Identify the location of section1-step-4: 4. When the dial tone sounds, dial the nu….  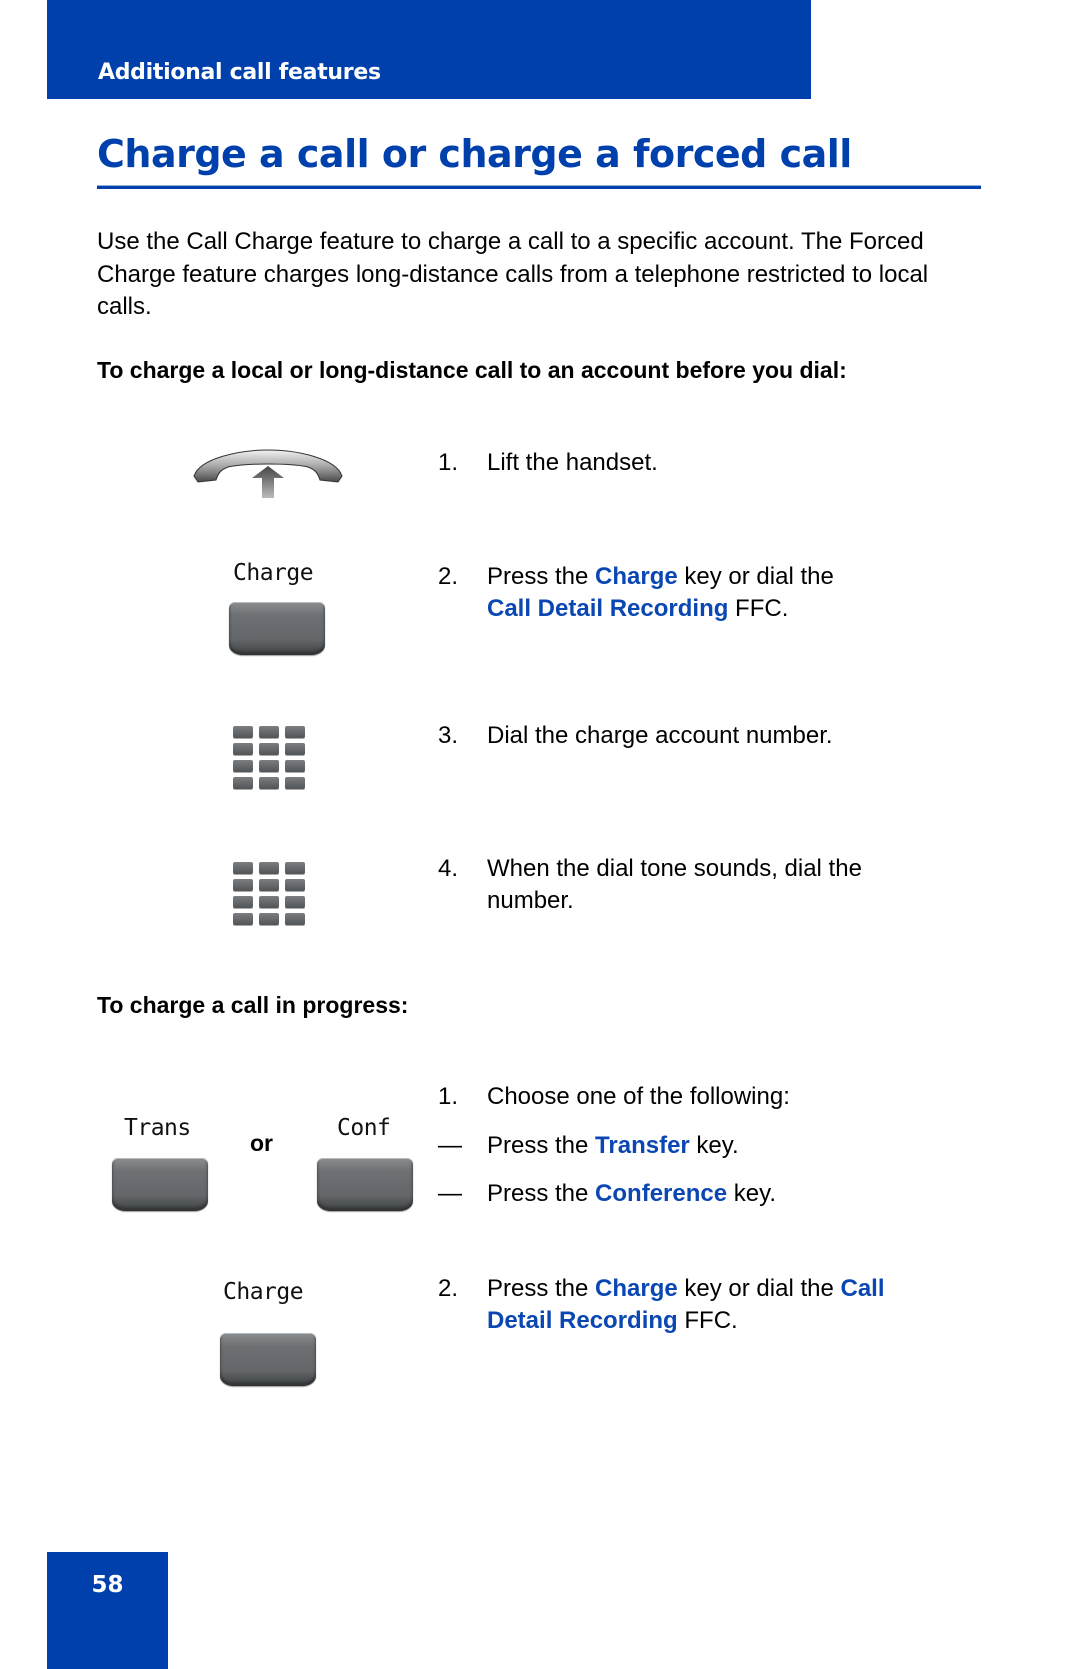
(650, 885).